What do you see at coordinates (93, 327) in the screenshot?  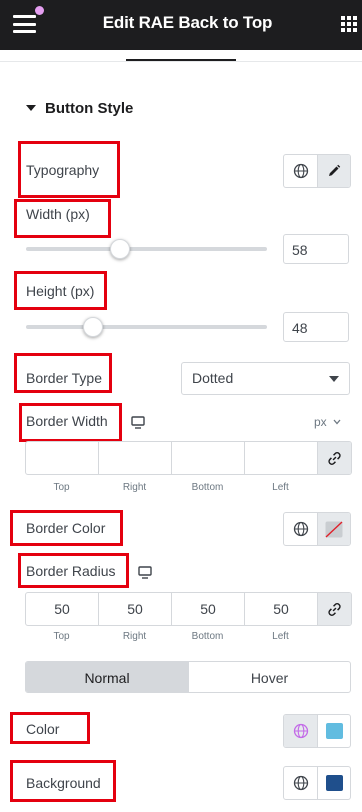 I see `height-slider-thumb` at bounding box center [93, 327].